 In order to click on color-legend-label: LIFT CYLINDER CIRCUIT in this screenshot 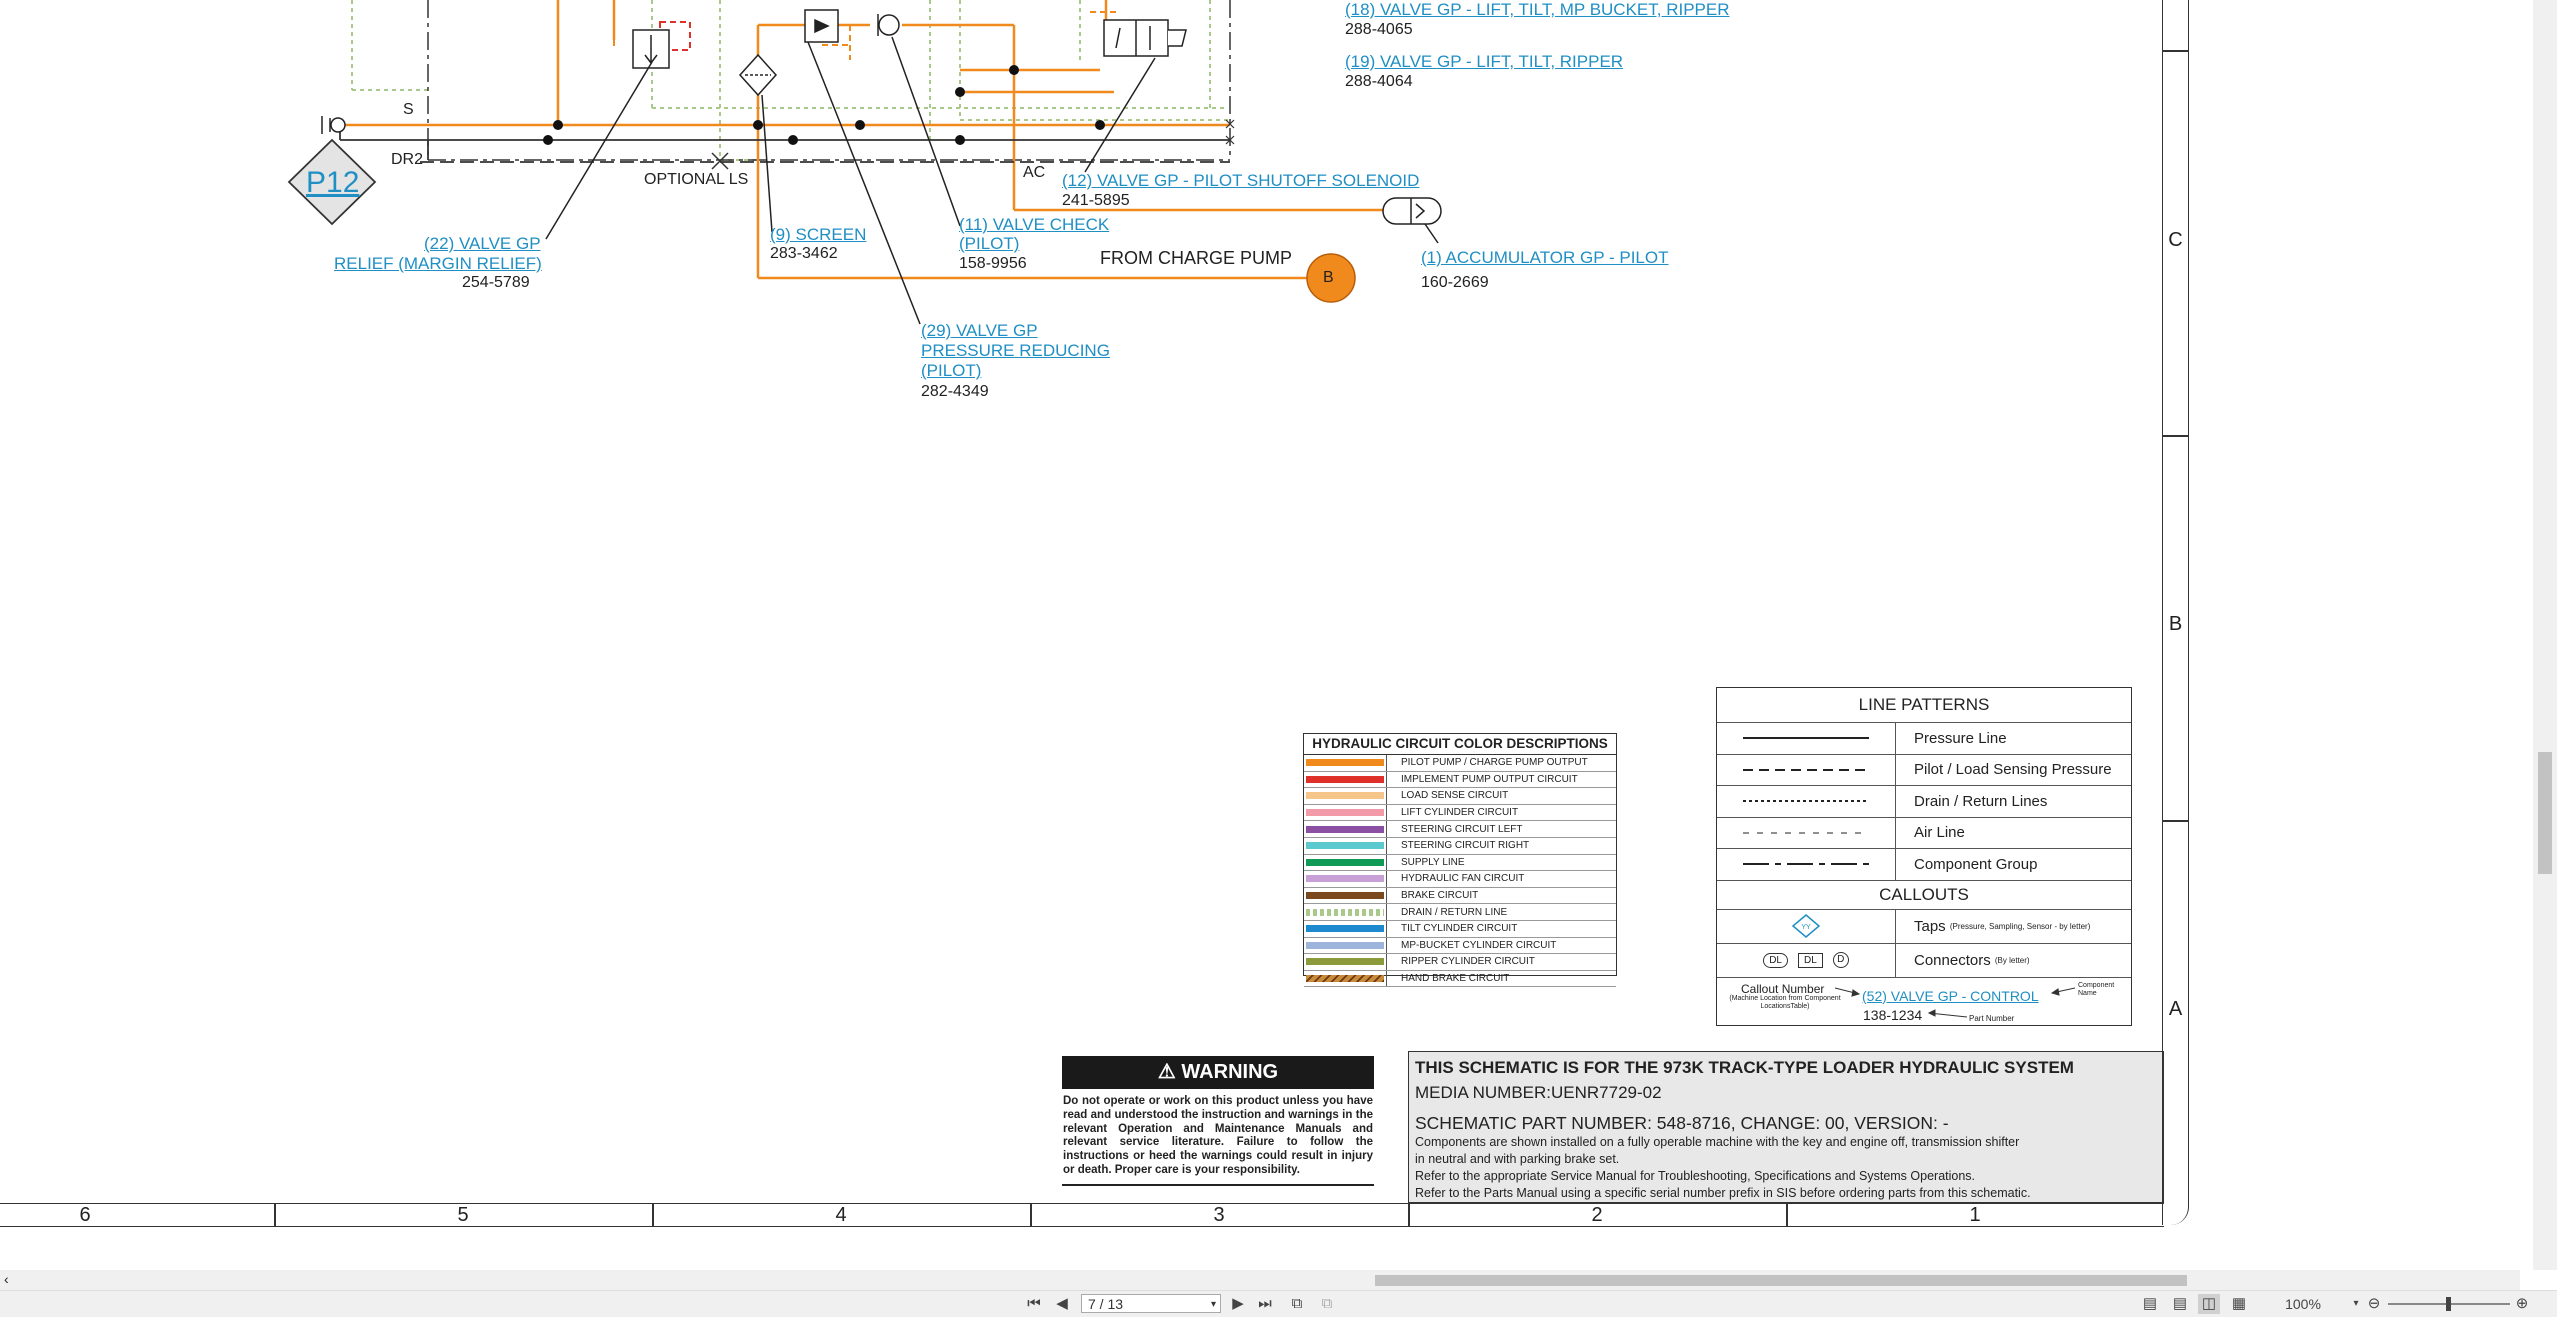, I will do `click(1460, 813)`.